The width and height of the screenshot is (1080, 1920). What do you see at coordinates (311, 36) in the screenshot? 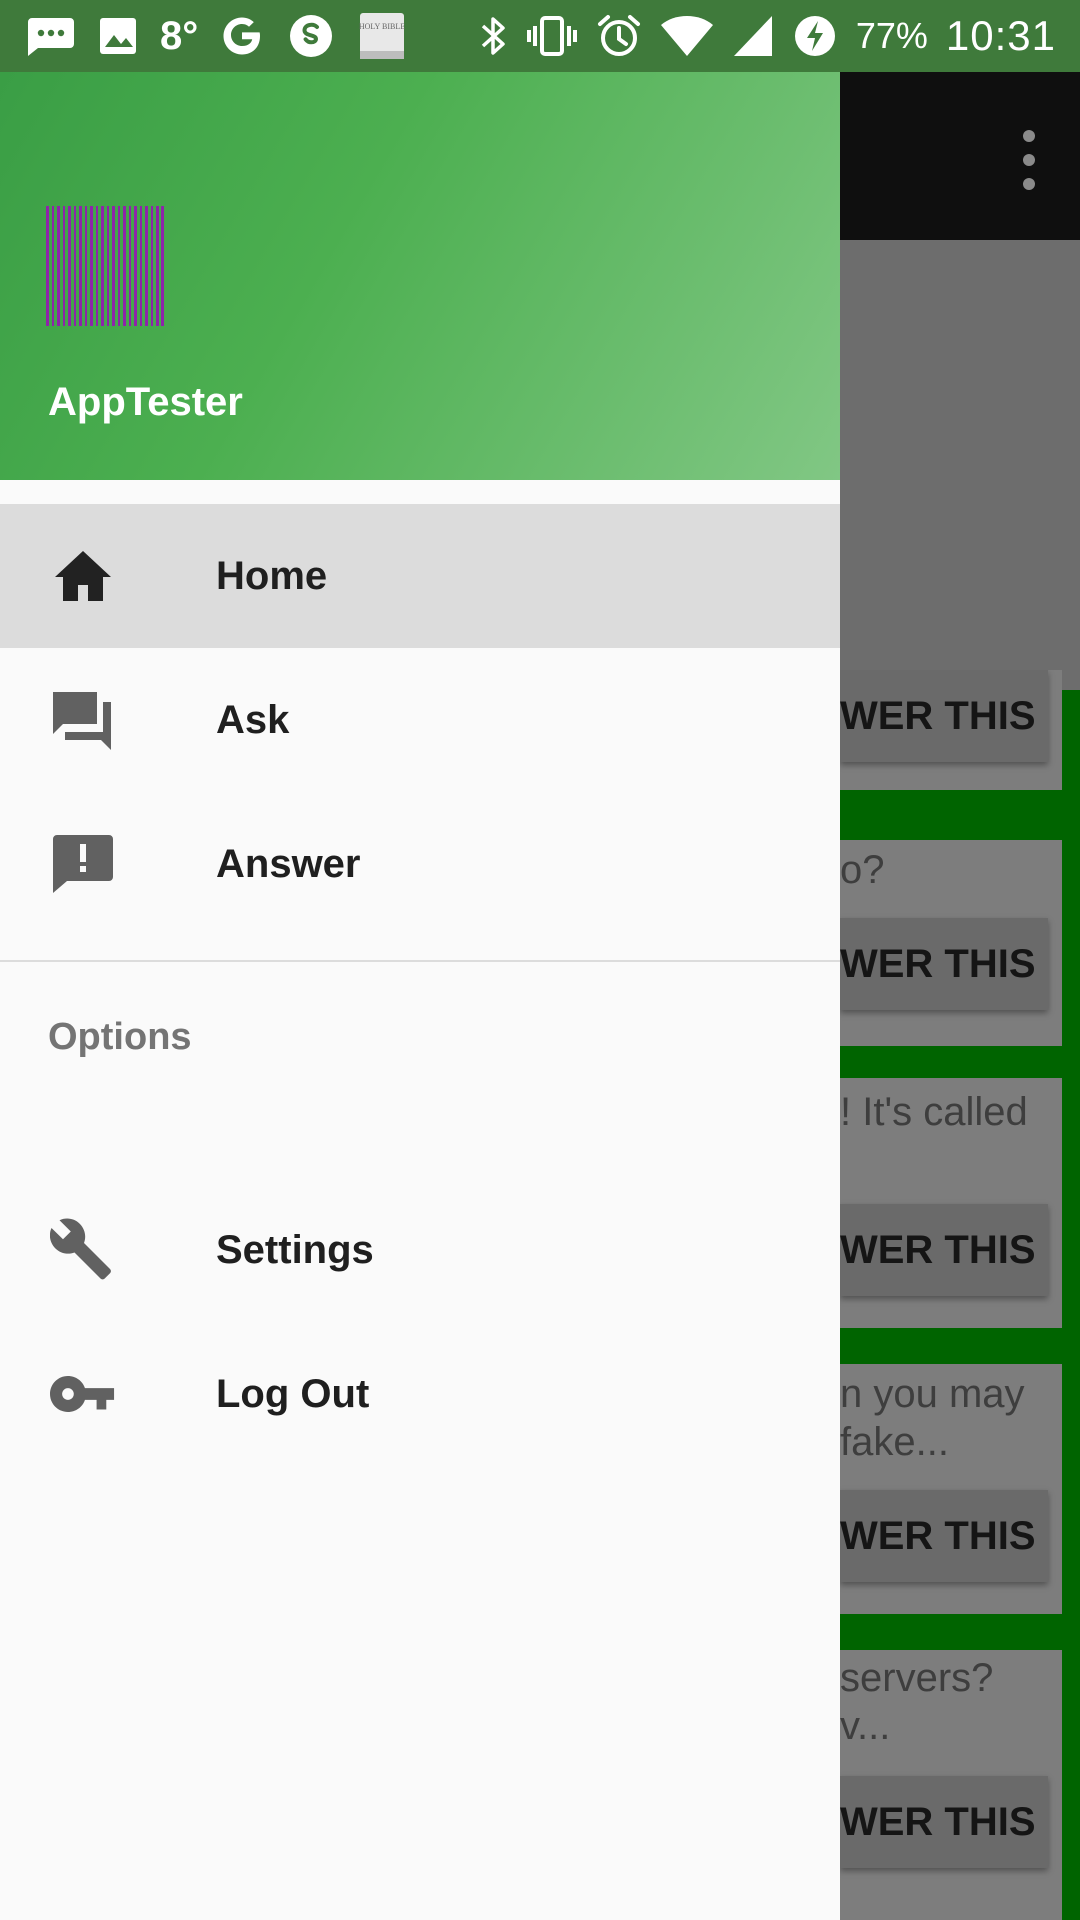
I see `skype-icon` at bounding box center [311, 36].